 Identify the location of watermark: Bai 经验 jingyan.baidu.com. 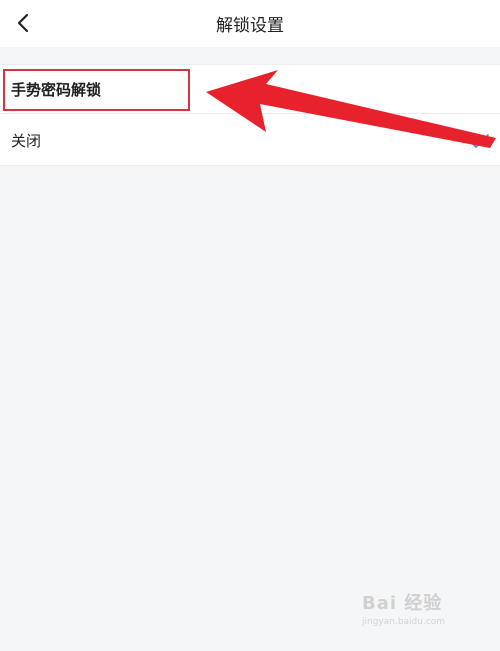
(422, 609).